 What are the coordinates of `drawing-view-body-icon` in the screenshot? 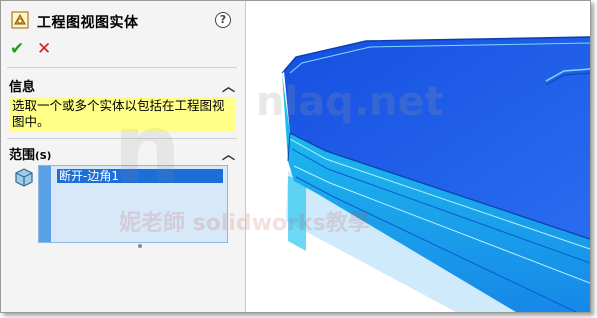 It's located at (20, 20).